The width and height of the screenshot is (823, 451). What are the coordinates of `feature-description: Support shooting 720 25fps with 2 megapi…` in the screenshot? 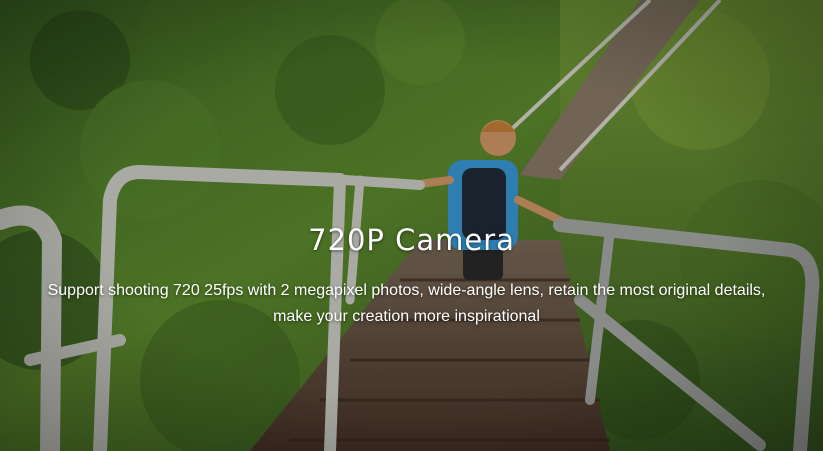 It's located at (406, 303).